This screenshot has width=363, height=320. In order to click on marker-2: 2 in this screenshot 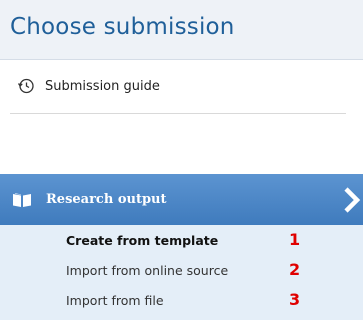, I will do `click(295, 269)`.